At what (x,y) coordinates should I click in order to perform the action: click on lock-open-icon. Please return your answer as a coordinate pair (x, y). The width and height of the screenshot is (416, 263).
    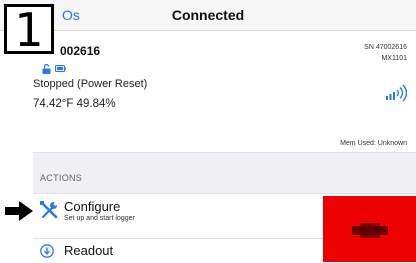
    Looking at the image, I should click on (46, 69).